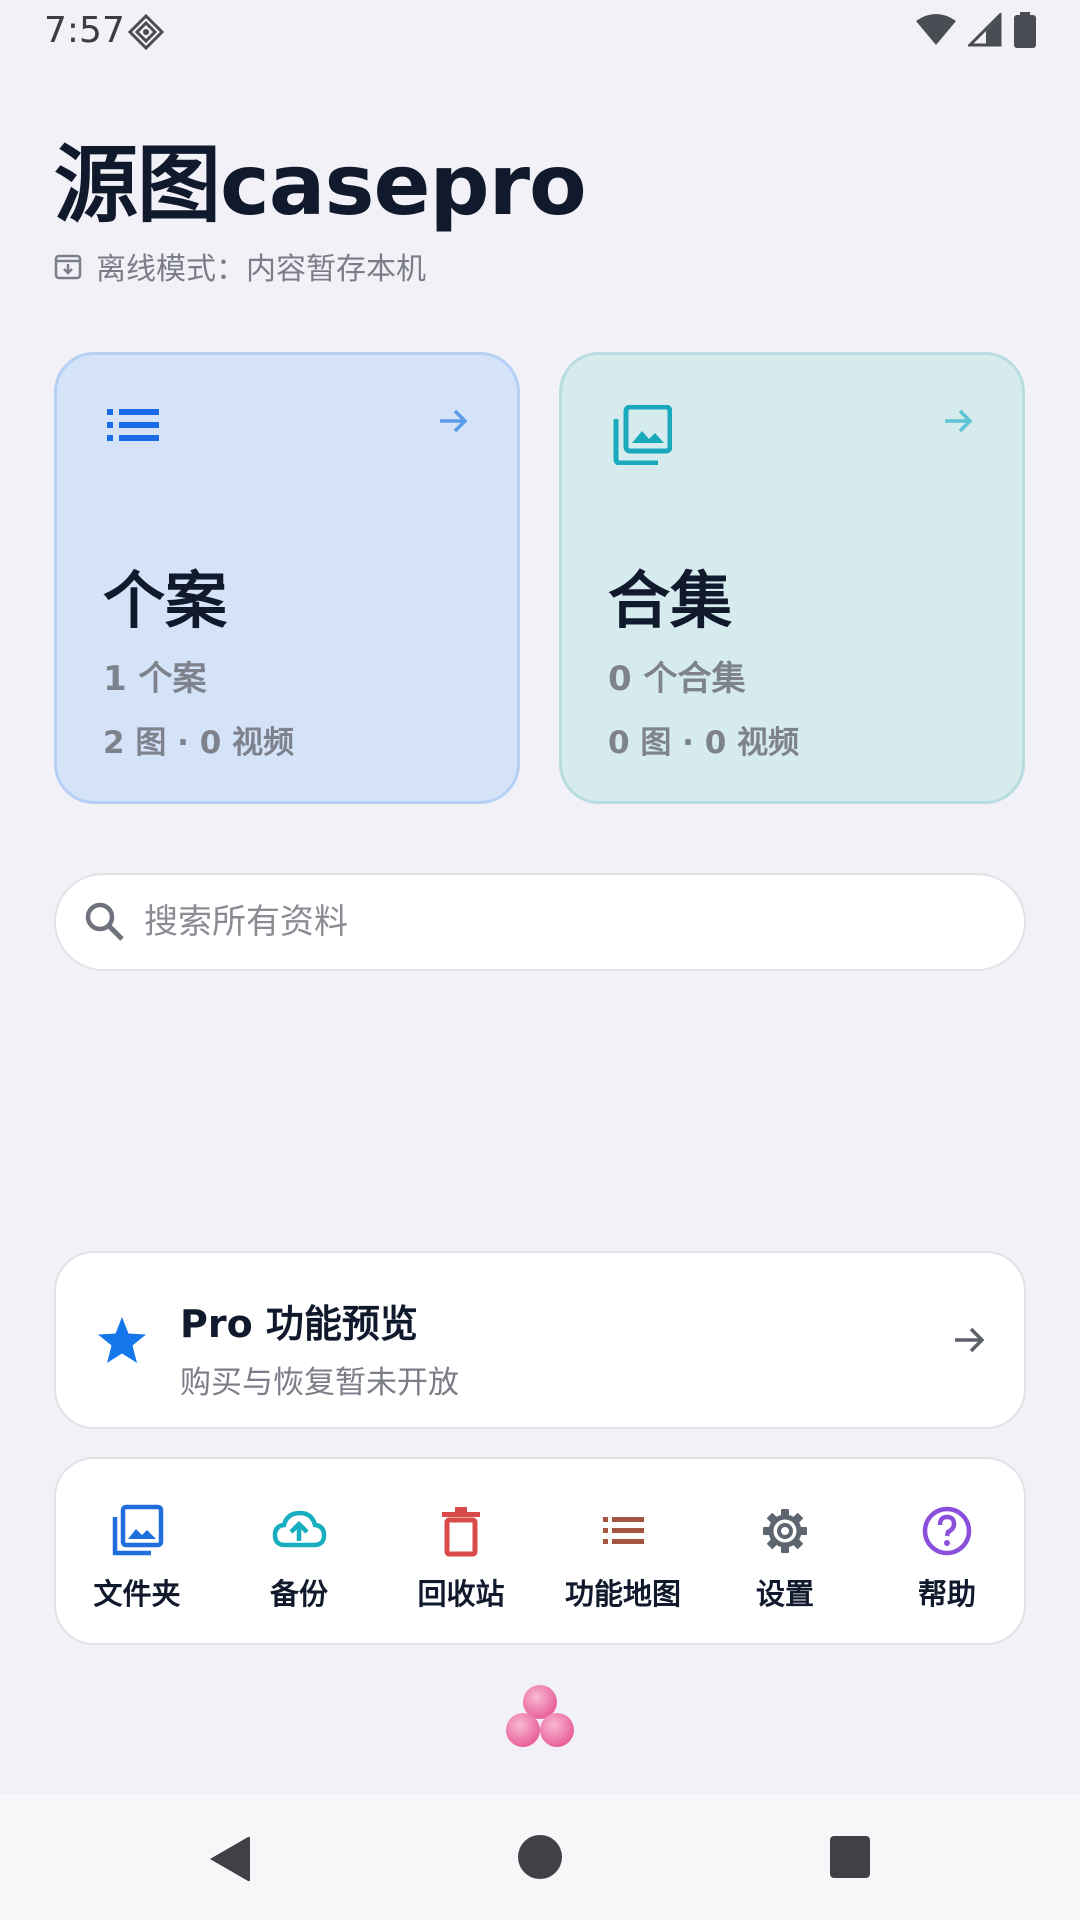 This screenshot has width=1080, height=1920. I want to click on status-time: 7:57, so click(84, 30).